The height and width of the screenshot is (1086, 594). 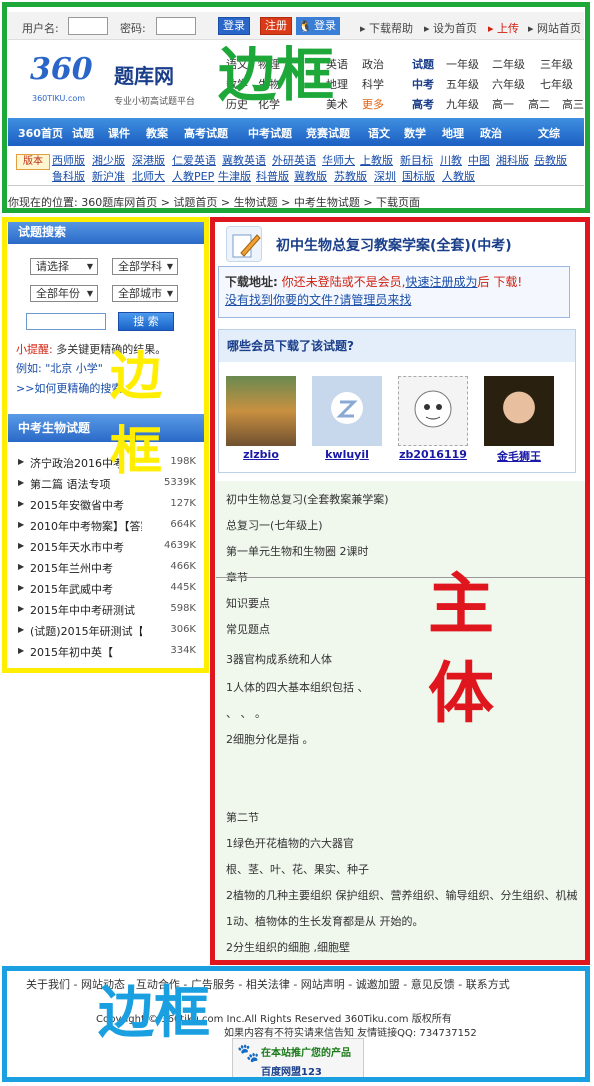 What do you see at coordinates (133, 28) in the screenshot?
I see `password-label: 密码:` at bounding box center [133, 28].